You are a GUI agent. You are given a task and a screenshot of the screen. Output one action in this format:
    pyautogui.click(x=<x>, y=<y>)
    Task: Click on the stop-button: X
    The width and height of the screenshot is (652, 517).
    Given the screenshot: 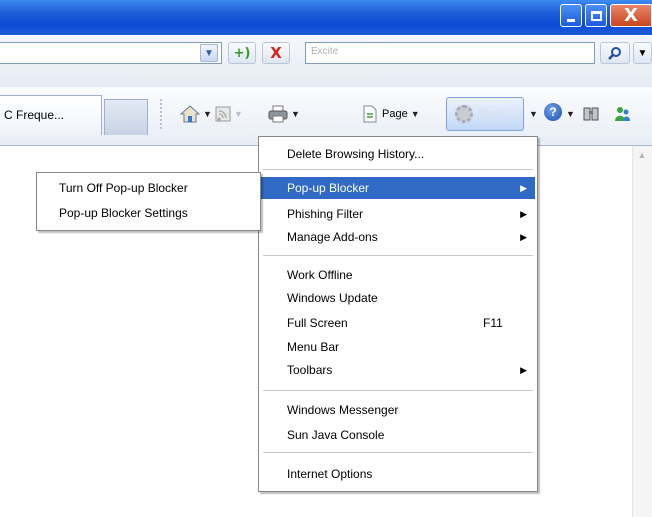 What is the action you would take?
    pyautogui.click(x=276, y=53)
    